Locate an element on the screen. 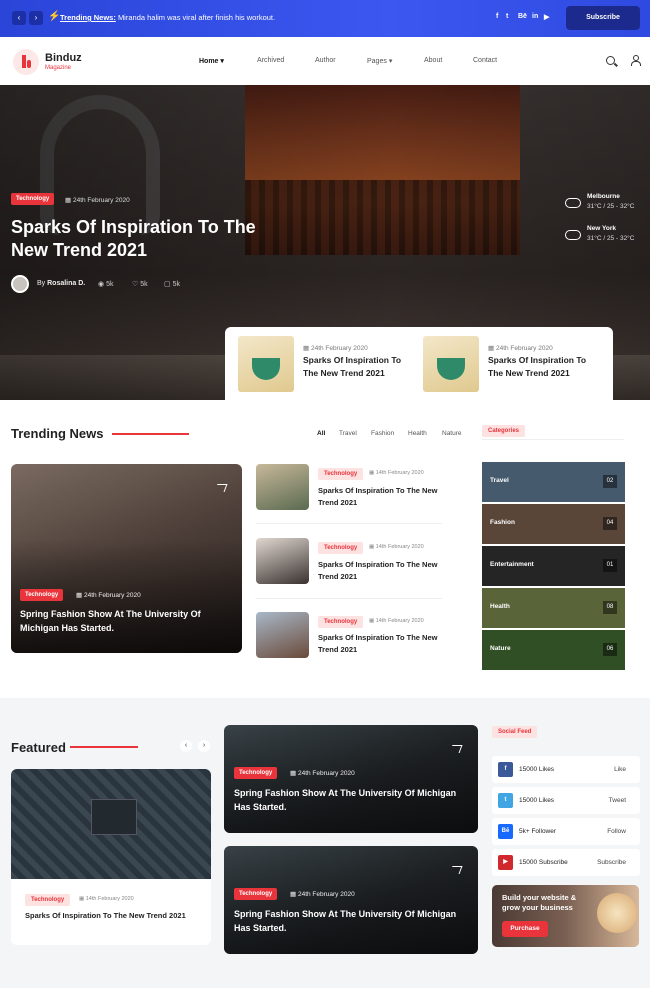  subscribe-button: Subscribe is located at coordinates (603, 18).